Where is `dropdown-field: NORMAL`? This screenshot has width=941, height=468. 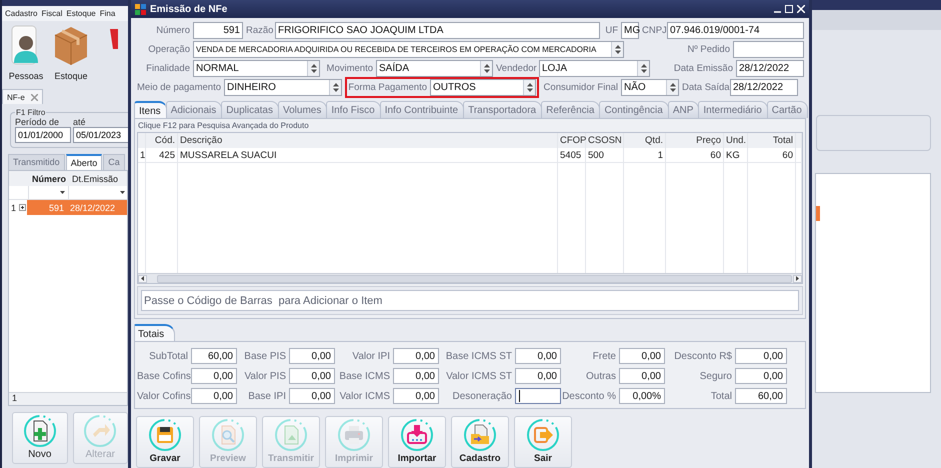
dropdown-field: NORMAL is located at coordinates (256, 68).